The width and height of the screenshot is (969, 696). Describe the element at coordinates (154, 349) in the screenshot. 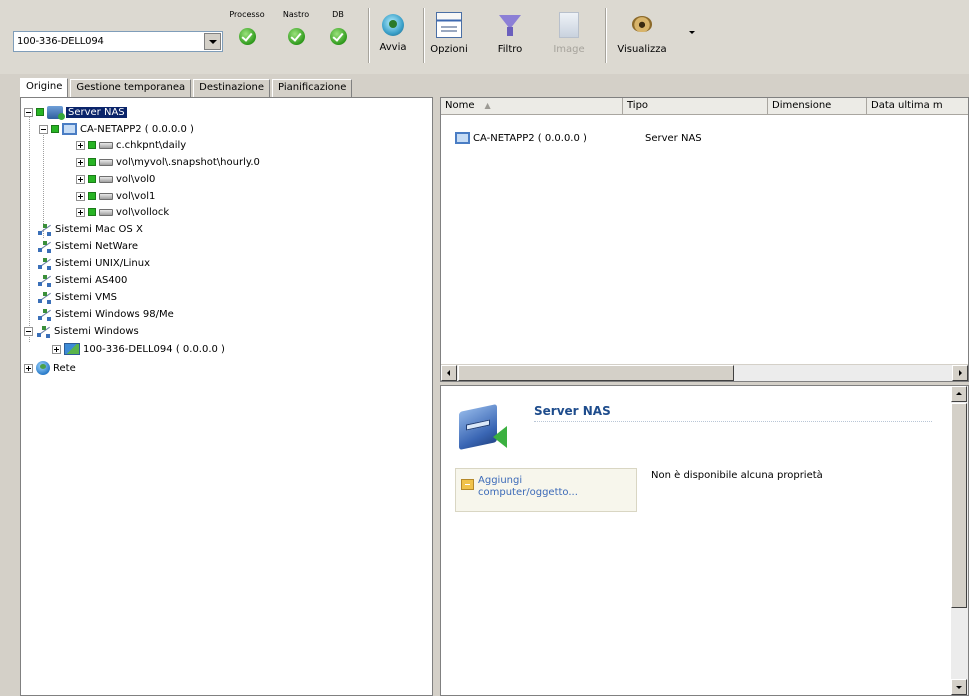

I see `tree-item-label: 100-336-DELL094 ( 0.0.0.0 )` at that location.